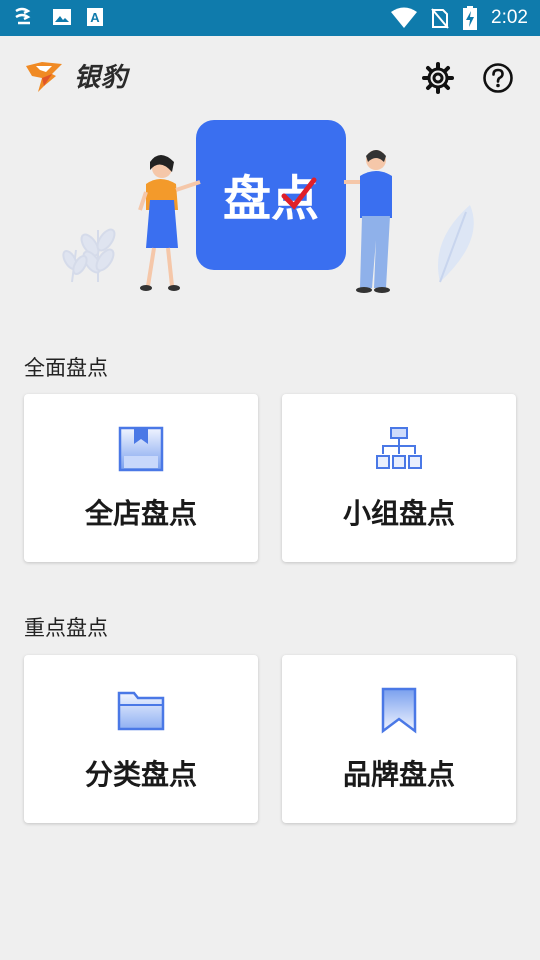 The width and height of the screenshot is (540, 960). Describe the element at coordinates (270, 18) in the screenshot. I see `status-bar: A 2:02` at that location.